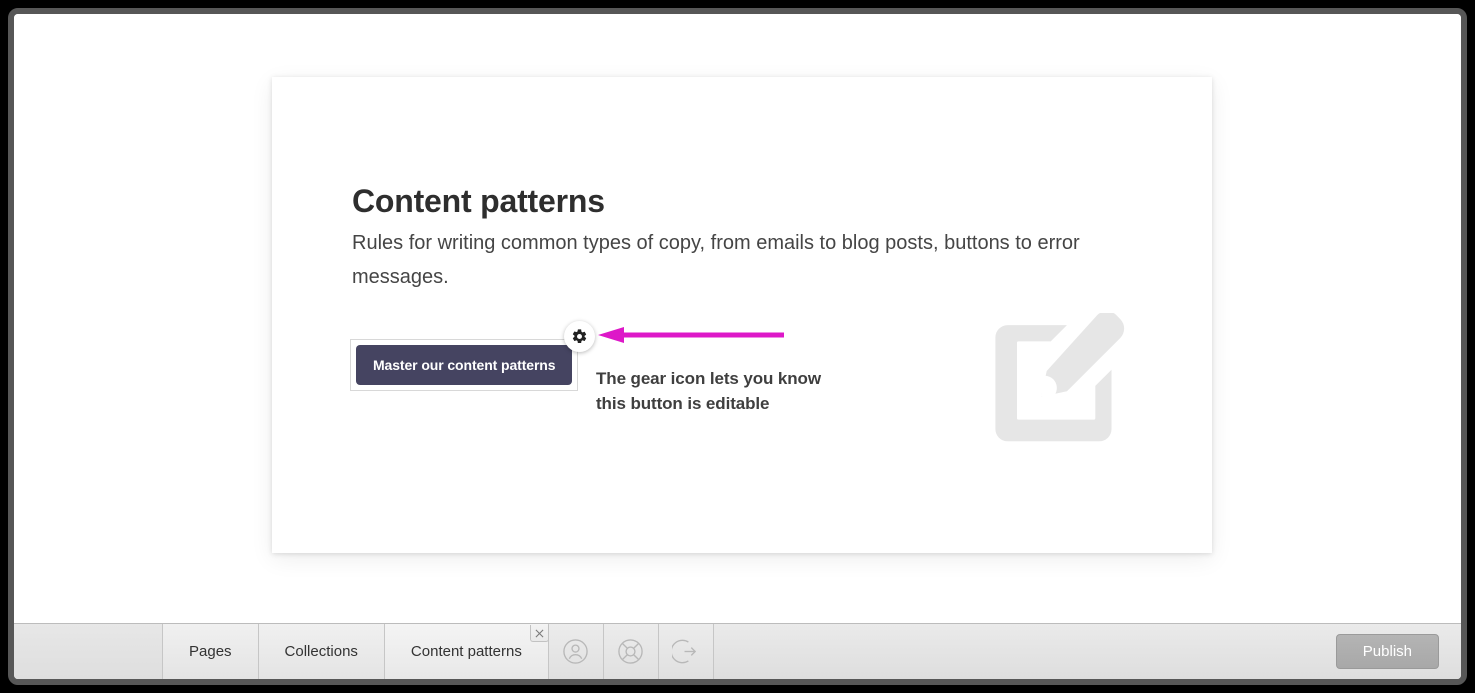 The image size is (1475, 693). What do you see at coordinates (539, 633) in the screenshot?
I see `close-icon` at bounding box center [539, 633].